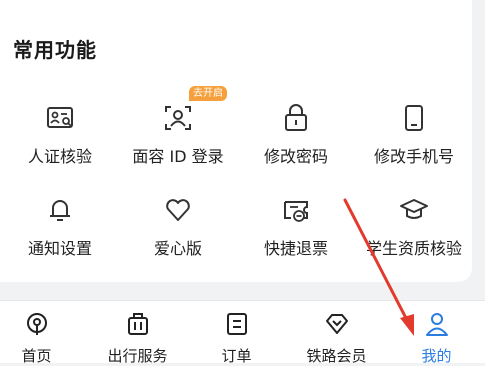 This screenshot has height=366, width=485. I want to click on bell-icon, so click(60, 210).